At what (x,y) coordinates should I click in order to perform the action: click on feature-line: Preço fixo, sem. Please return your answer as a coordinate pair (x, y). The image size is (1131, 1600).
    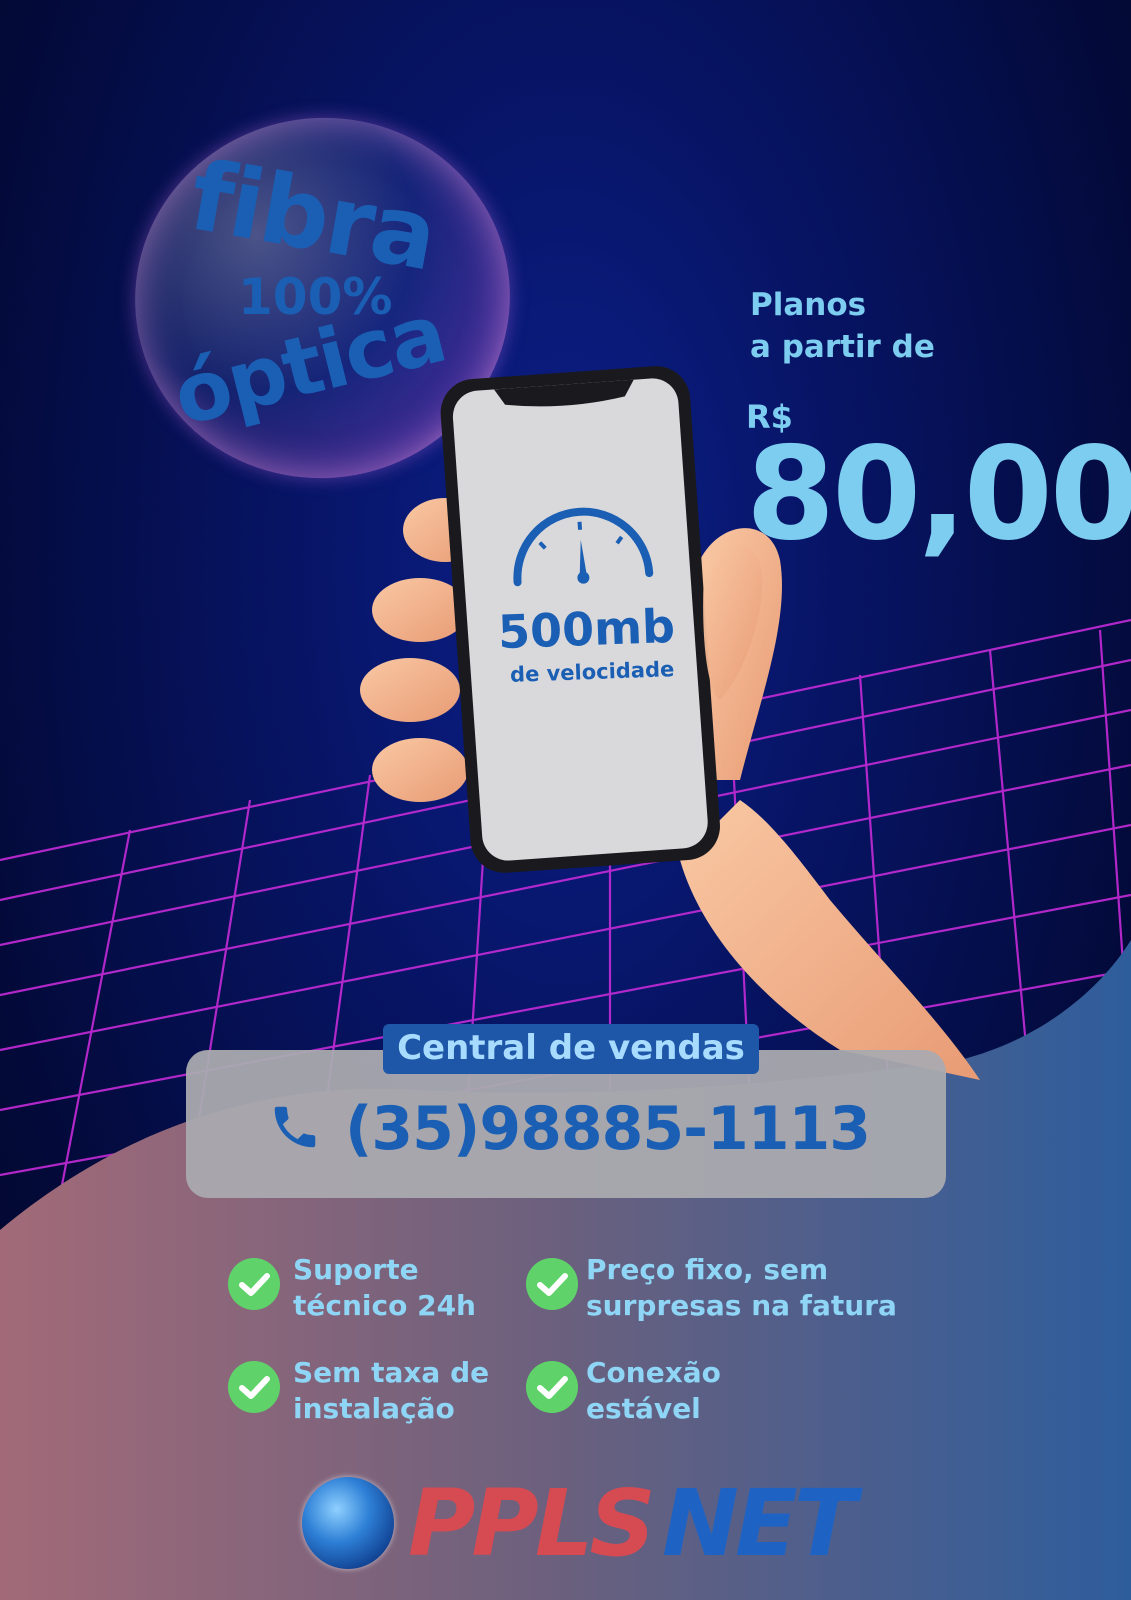
    Looking at the image, I should click on (707, 1269).